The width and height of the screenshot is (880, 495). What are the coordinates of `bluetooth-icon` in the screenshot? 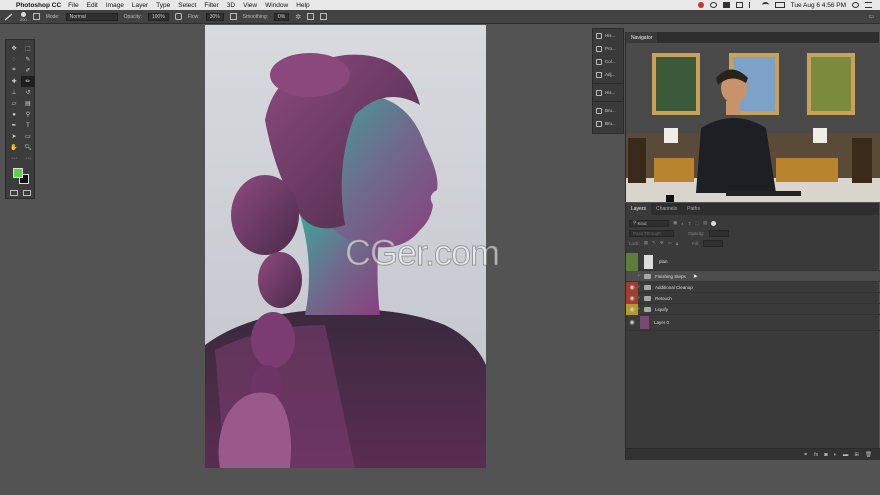 It's located at (752, 5).